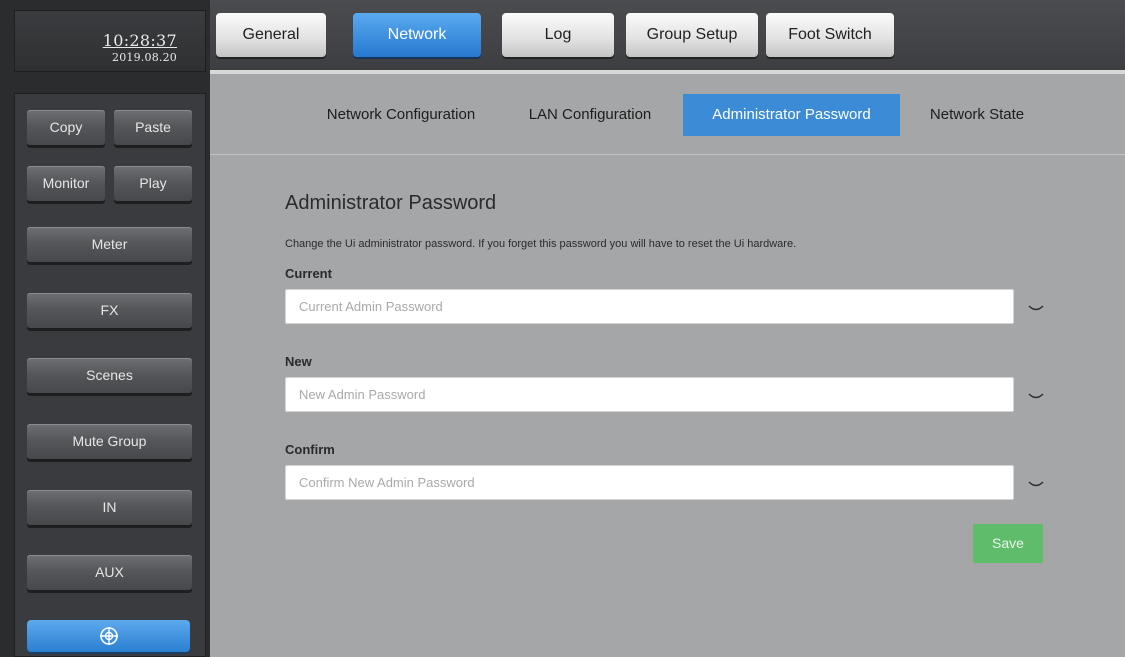 The width and height of the screenshot is (1125, 657). What do you see at coordinates (109, 310) in the screenshot?
I see `fx-button: FX` at bounding box center [109, 310].